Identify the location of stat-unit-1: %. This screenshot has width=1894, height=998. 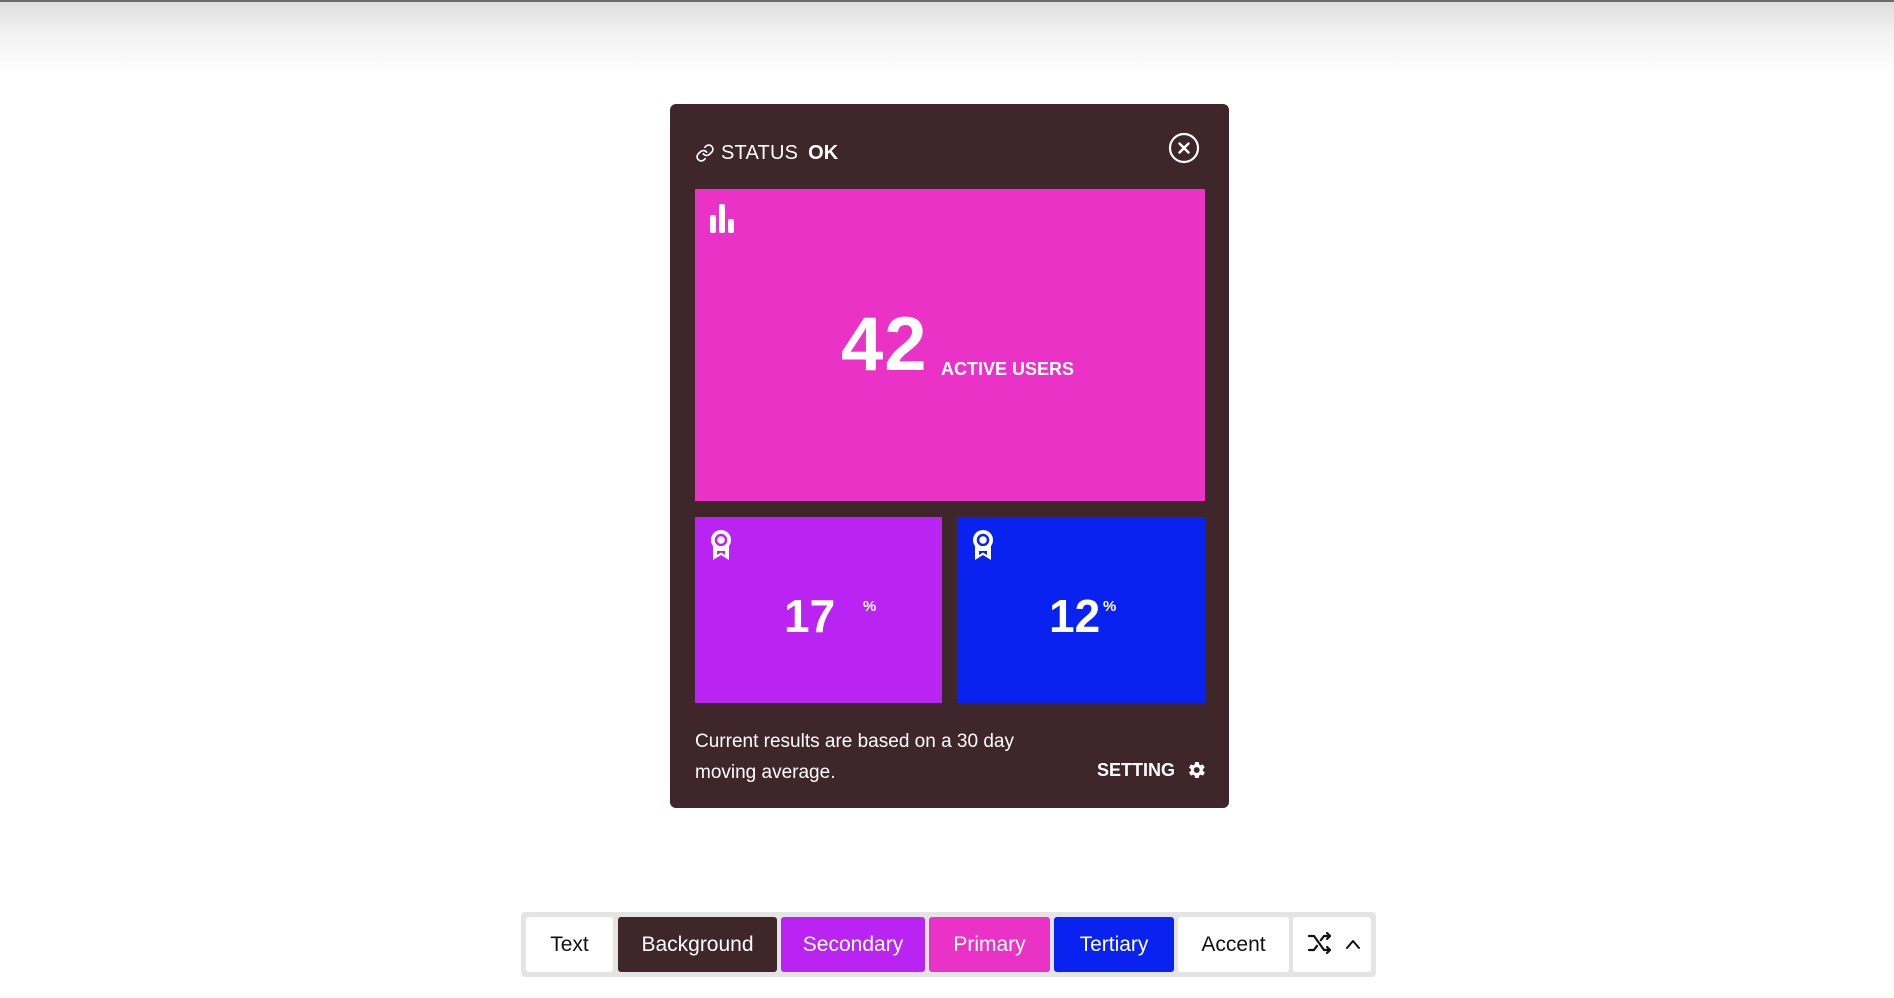
(870, 606).